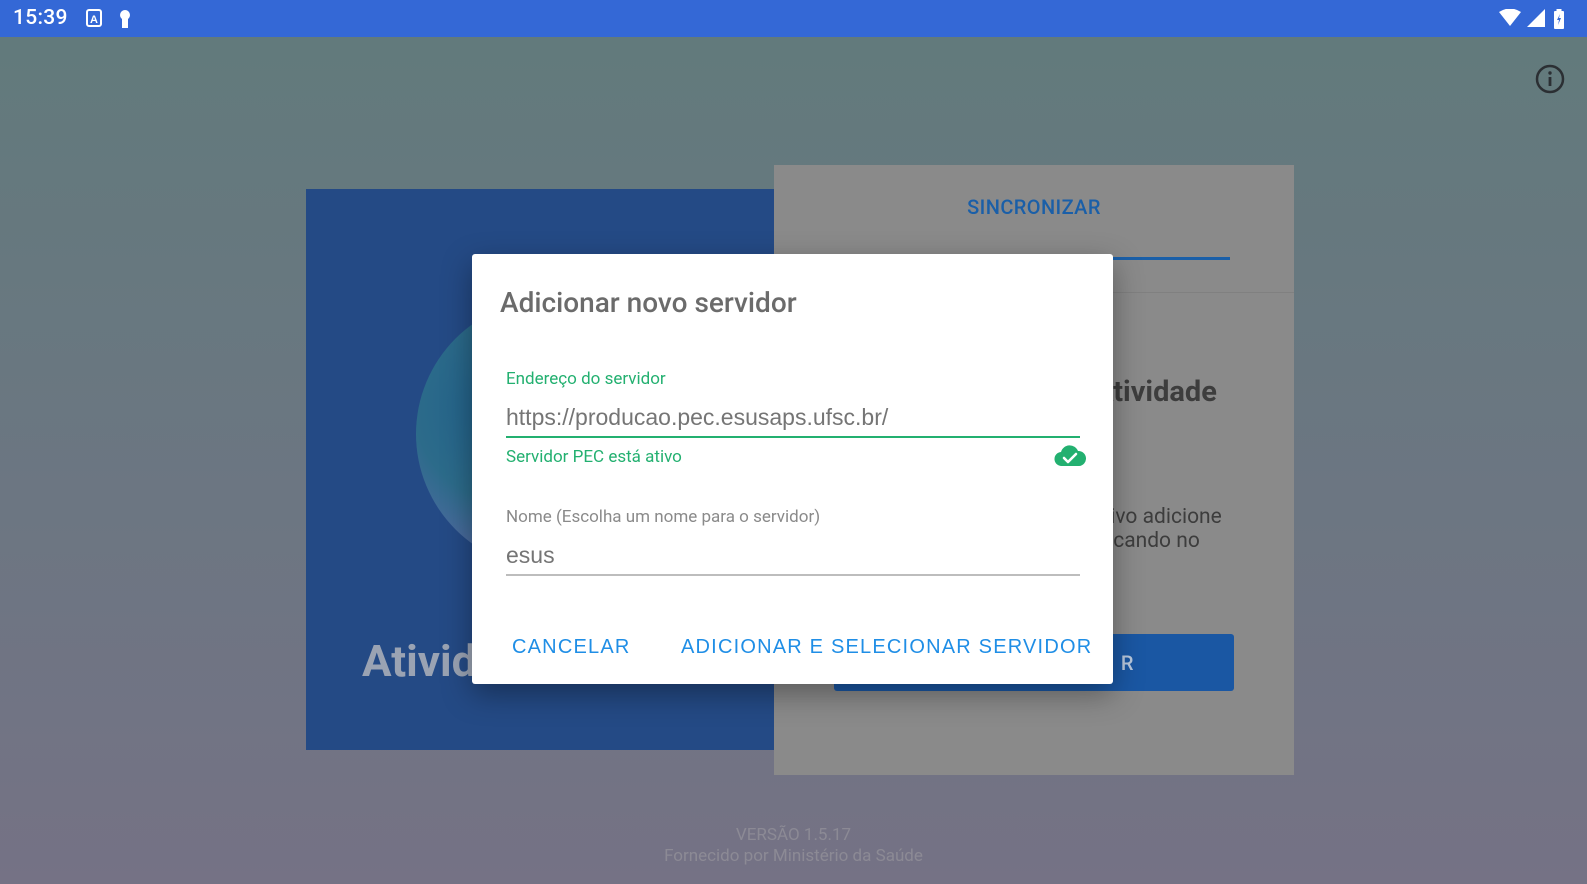 Image resolution: width=1587 pixels, height=884 pixels. I want to click on tab-sincronizar: SINCRONIZAR, so click(1034, 207).